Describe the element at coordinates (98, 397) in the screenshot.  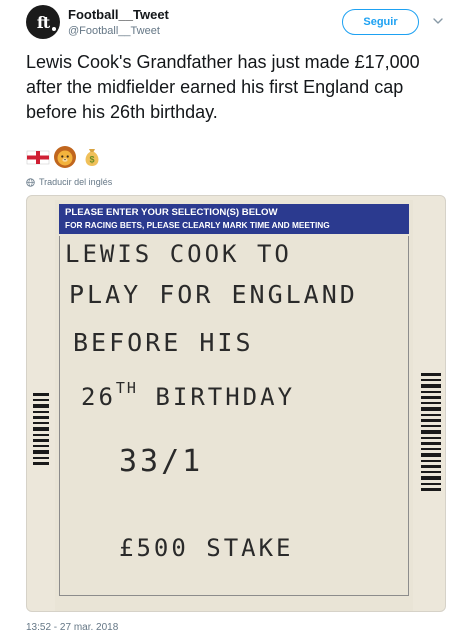
I see `handwritten-age: 26` at that location.